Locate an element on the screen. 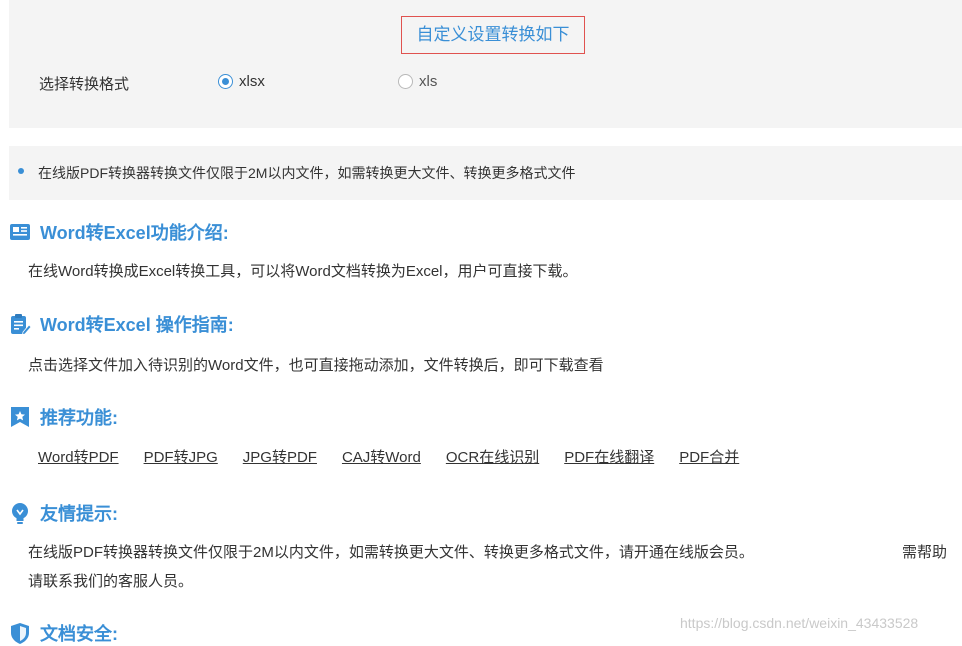 This screenshot has height=646, width=962. newspaper-icon is located at coordinates (20, 232).